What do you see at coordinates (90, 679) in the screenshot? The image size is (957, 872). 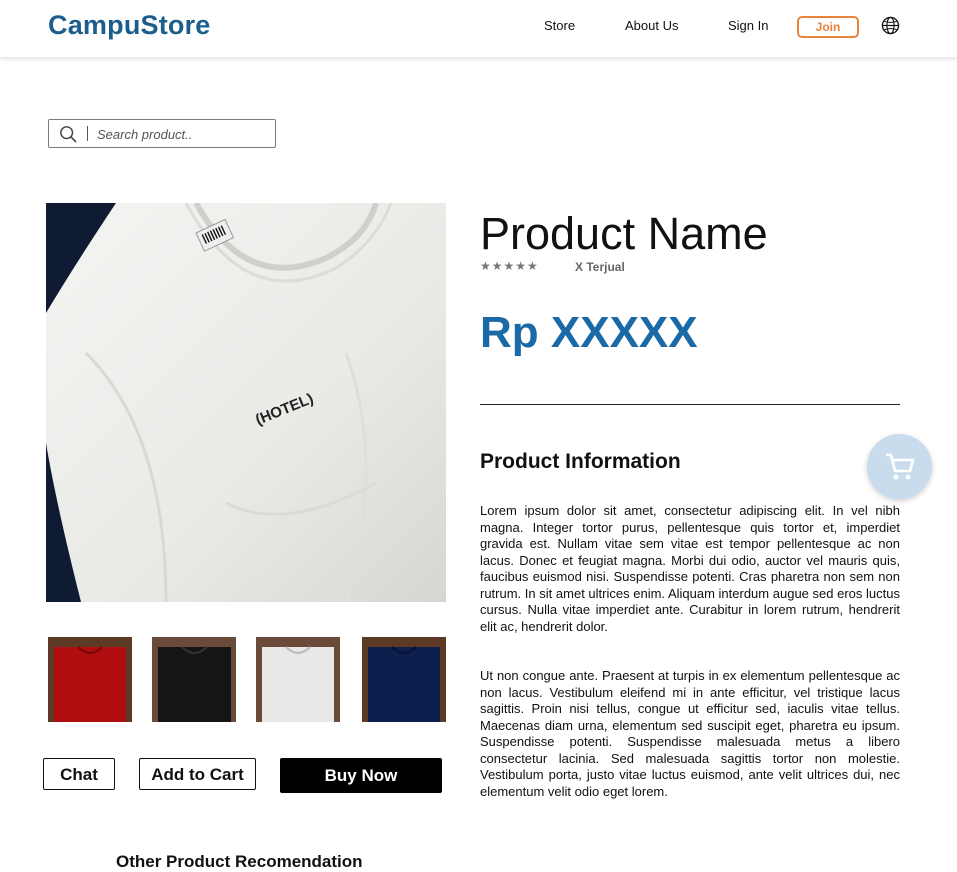 I see `thumbnail-red-shirt` at bounding box center [90, 679].